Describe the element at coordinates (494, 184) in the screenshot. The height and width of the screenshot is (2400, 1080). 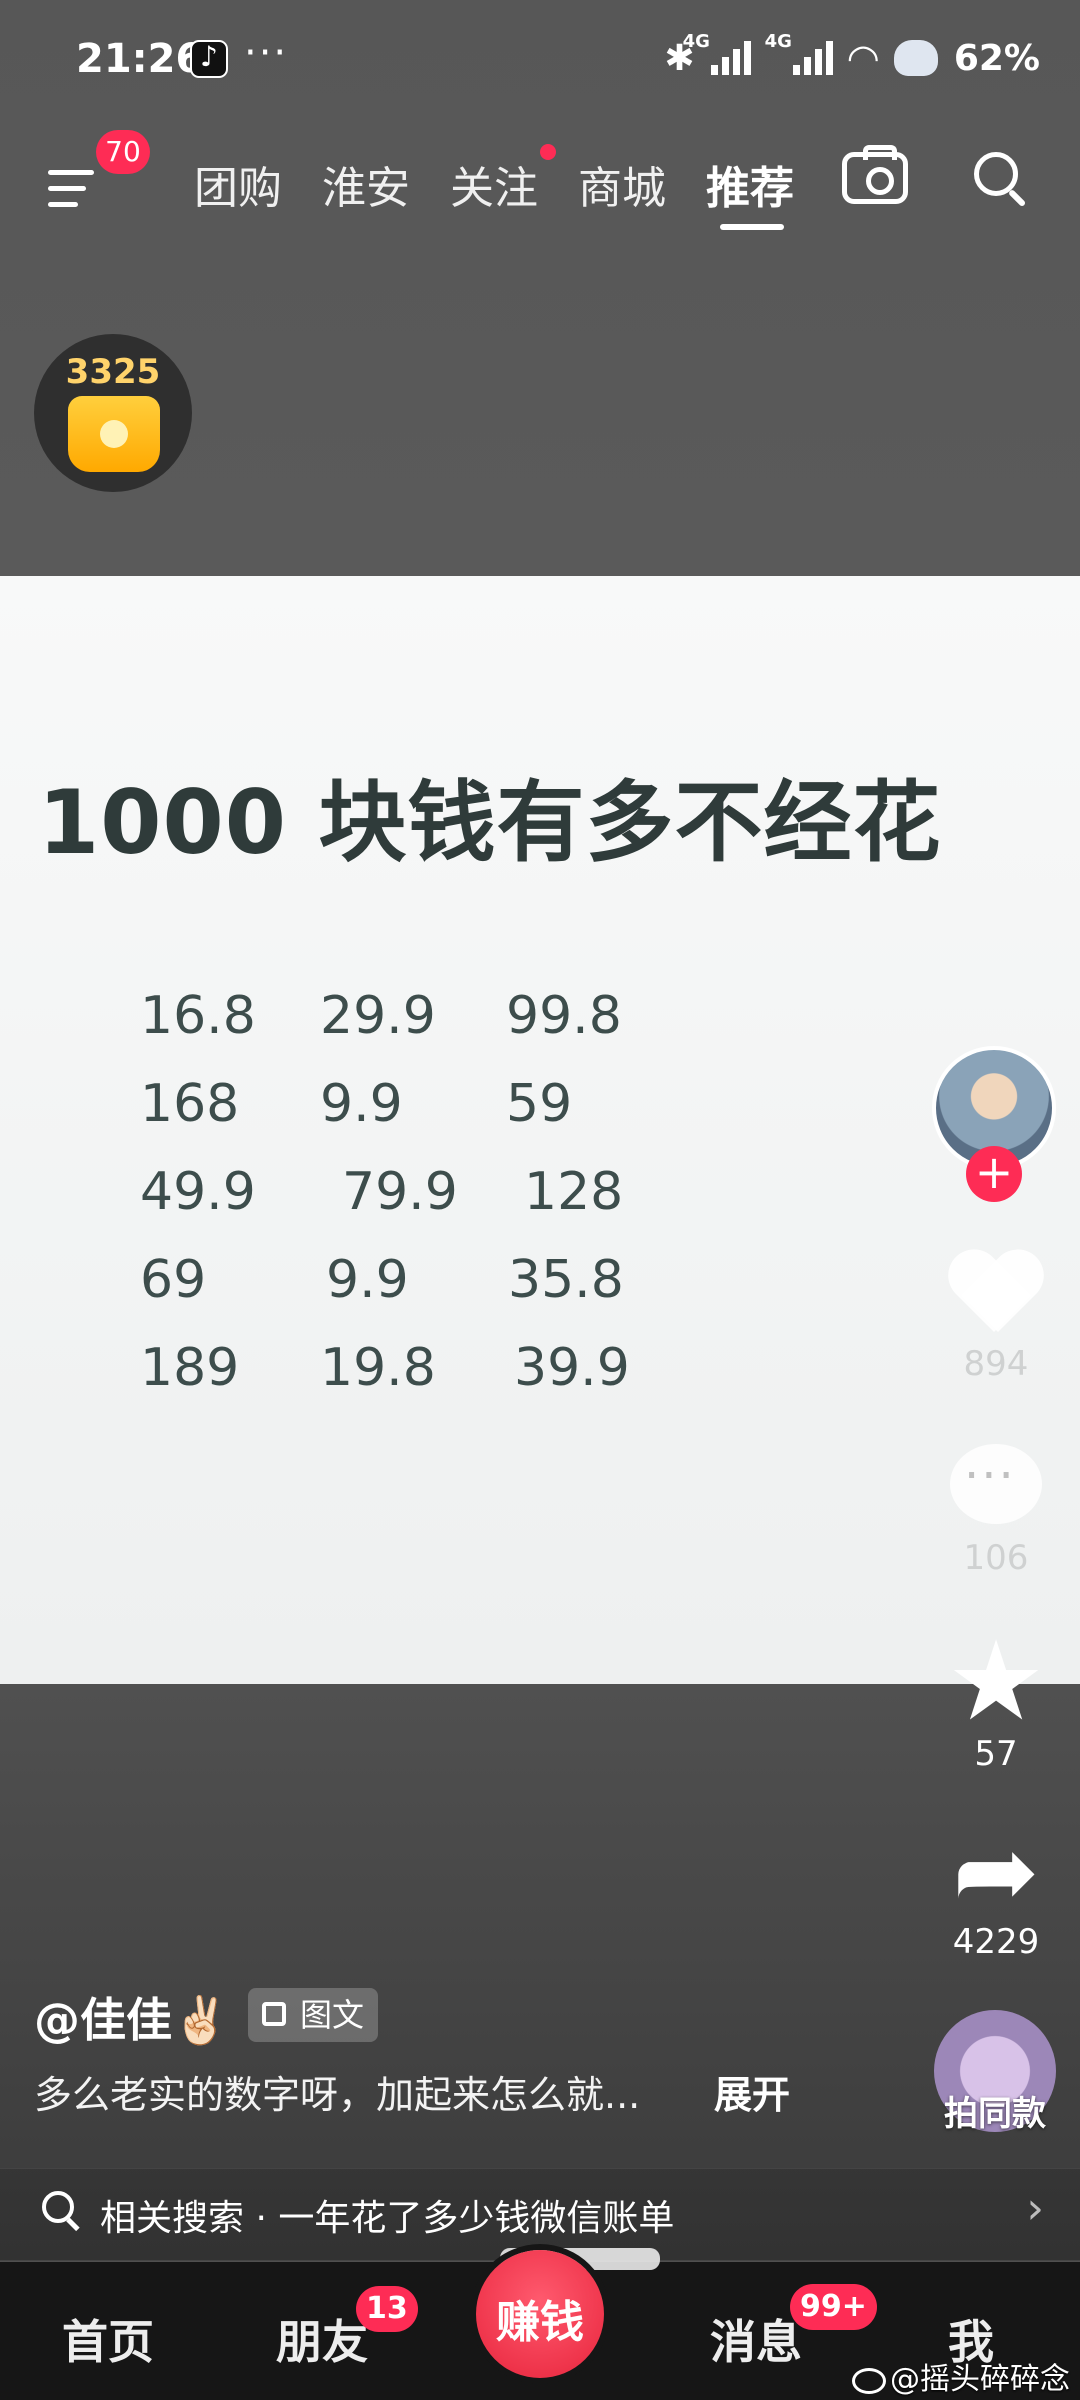
I see `tab-following: 关注` at that location.